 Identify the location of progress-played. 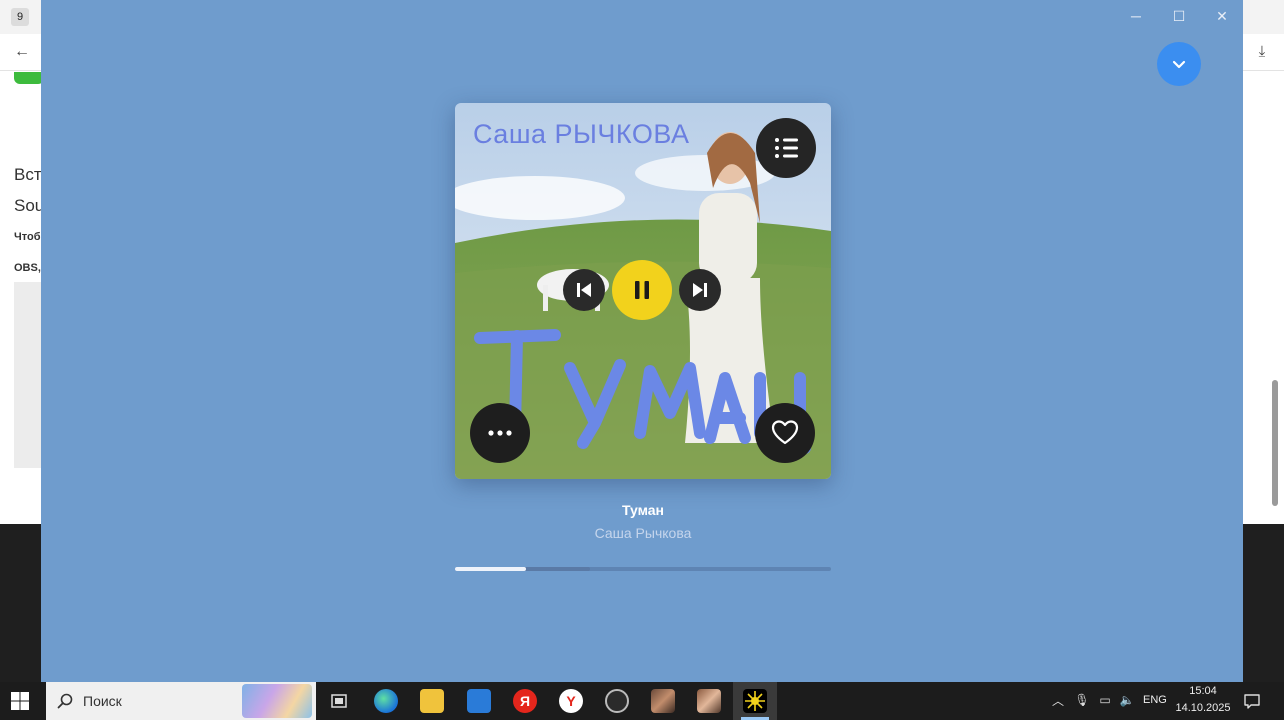
(490, 569).